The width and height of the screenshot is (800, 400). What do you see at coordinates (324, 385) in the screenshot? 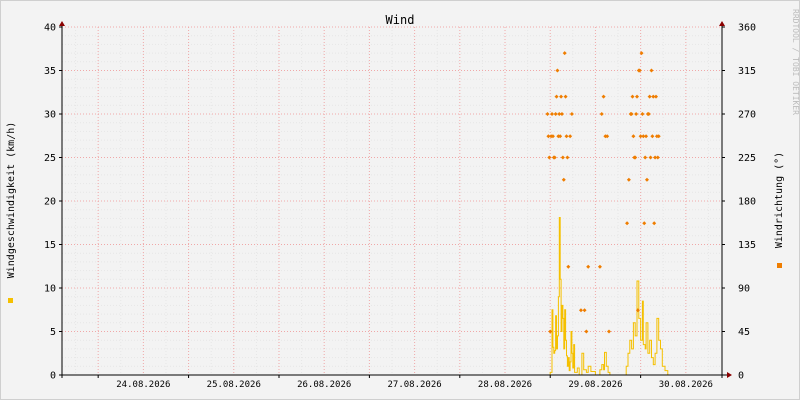
I see `x-tick-label: 26.08.2026` at bounding box center [324, 385].